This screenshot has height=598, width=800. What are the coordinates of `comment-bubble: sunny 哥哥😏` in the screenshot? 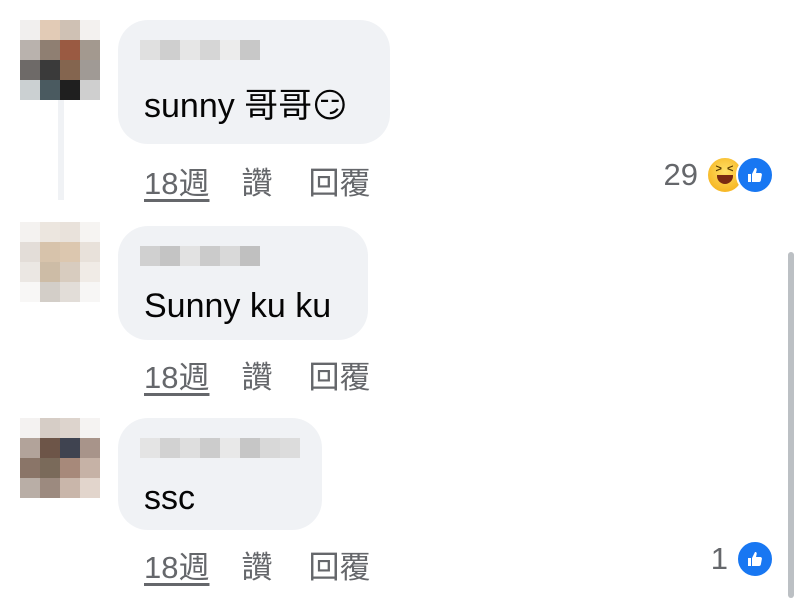 It's located at (254, 82).